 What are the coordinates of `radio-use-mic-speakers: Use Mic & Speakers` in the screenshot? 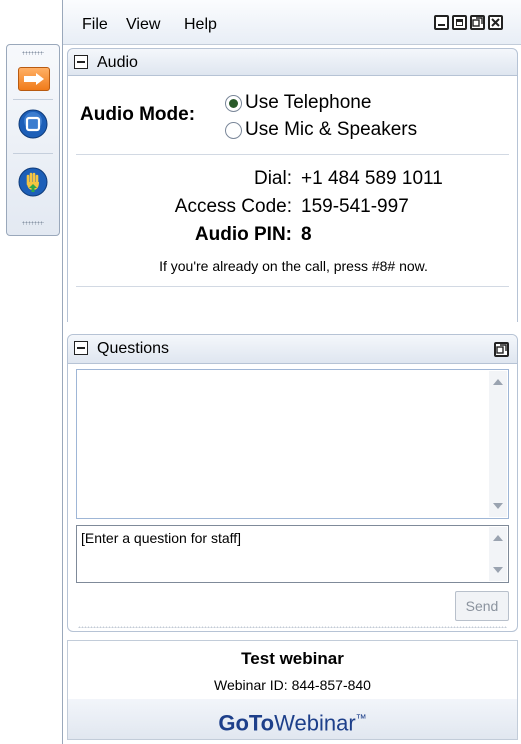 It's located at (321, 130).